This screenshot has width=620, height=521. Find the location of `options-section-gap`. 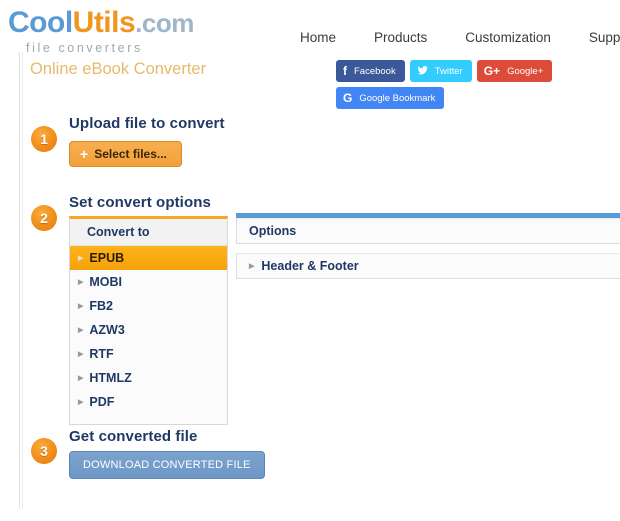

options-section-gap is located at coordinates (428, 248).